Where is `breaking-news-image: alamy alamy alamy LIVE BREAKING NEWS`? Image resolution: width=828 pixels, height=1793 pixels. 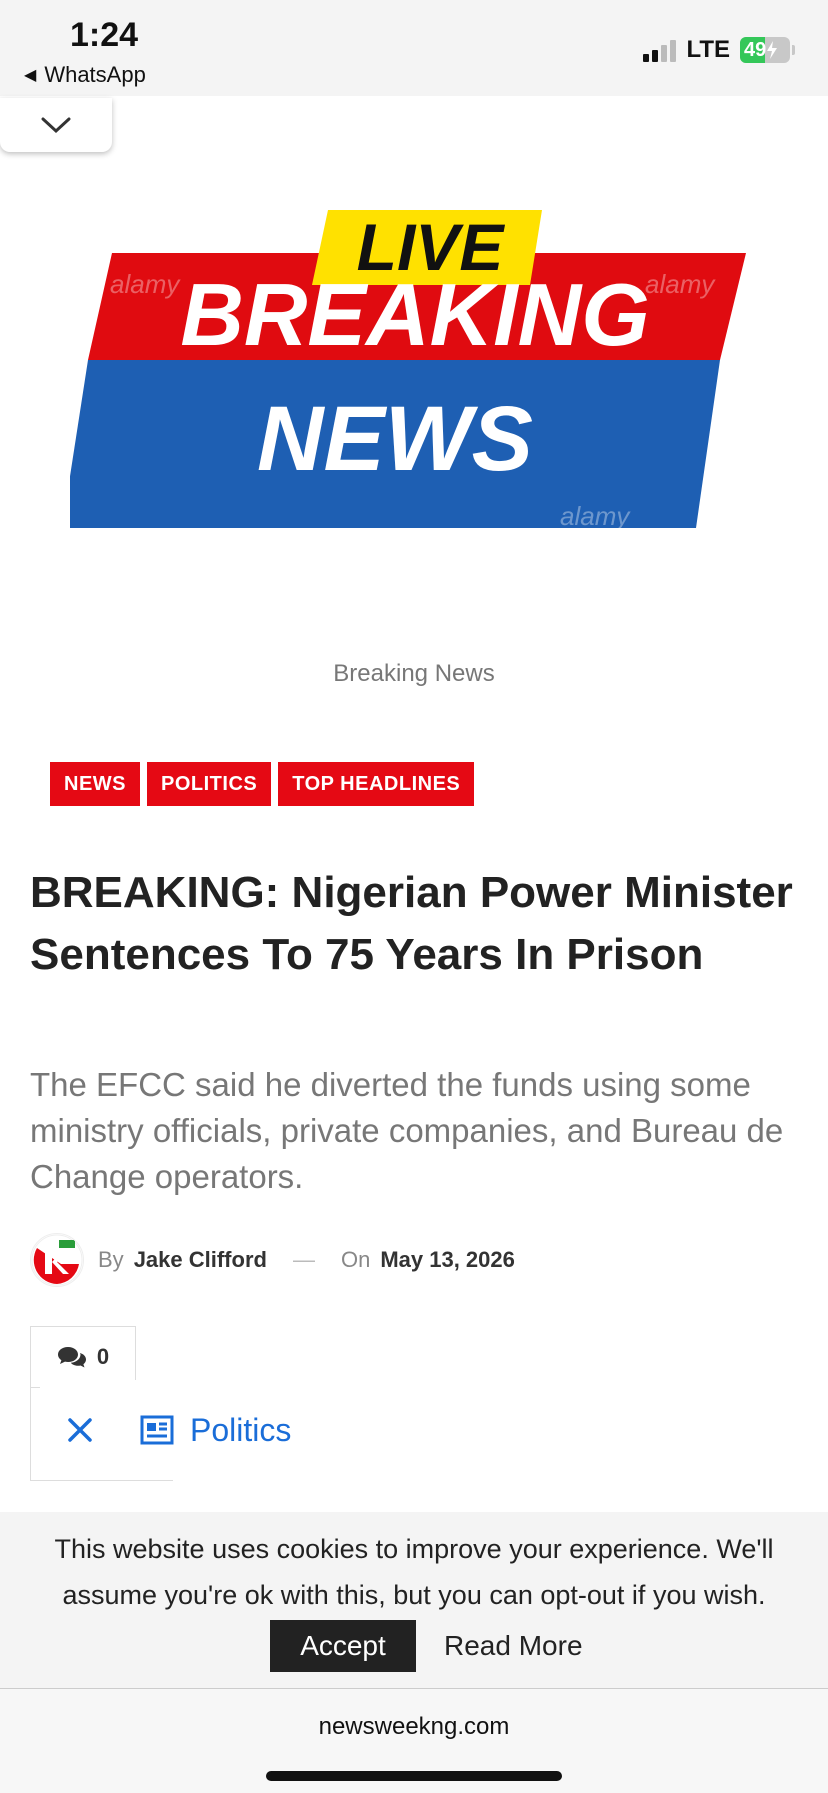
breaking-news-image: alamy alamy alamy LIVE BREAKING NEWS is located at coordinates (408, 370).